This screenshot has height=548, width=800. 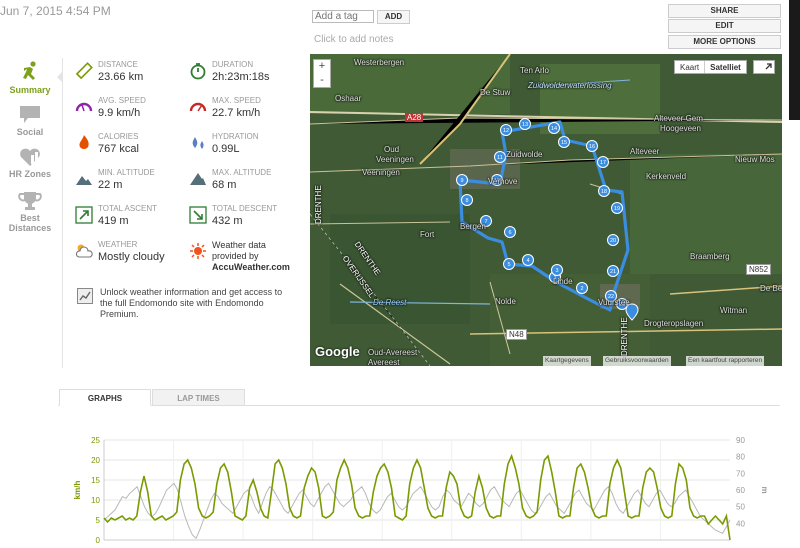 What do you see at coordinates (740, 507) in the screenshot?
I see `y-right-tick-label: 50` at bounding box center [740, 507].